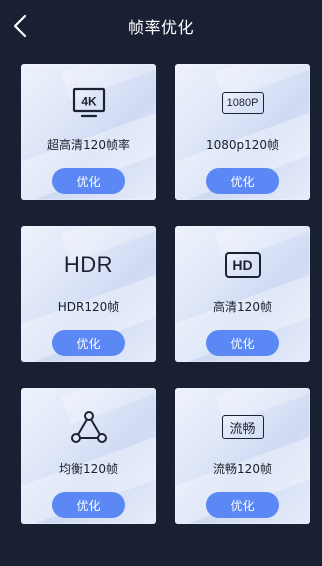 The height and width of the screenshot is (566, 322). What do you see at coordinates (242, 307) in the screenshot?
I see `card-label: 高清120帧` at bounding box center [242, 307].